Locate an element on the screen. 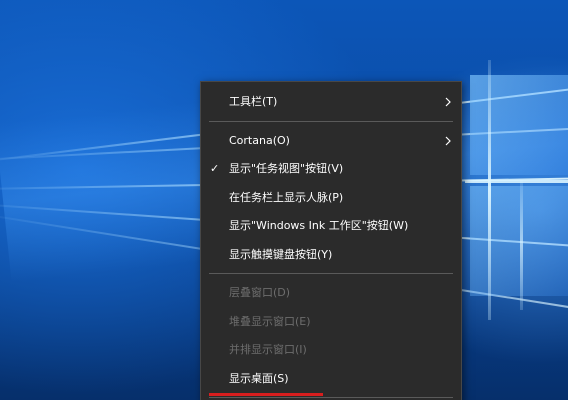  menu-item-show-people: 在任务栏上显示人脉(P) is located at coordinates (331, 198).